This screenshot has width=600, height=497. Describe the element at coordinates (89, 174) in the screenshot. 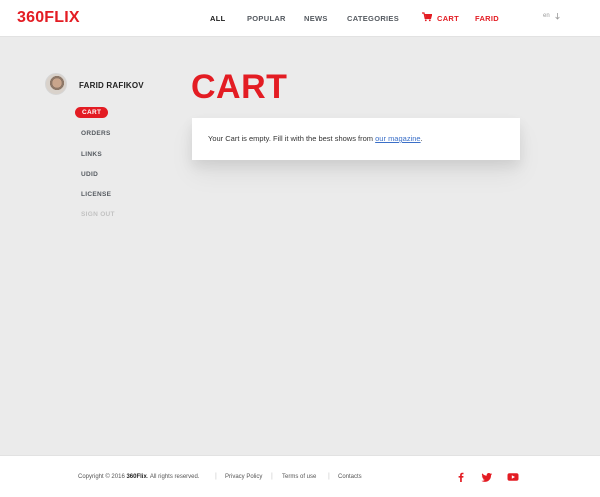

I see `sidebar-item-udid: UDID` at that location.